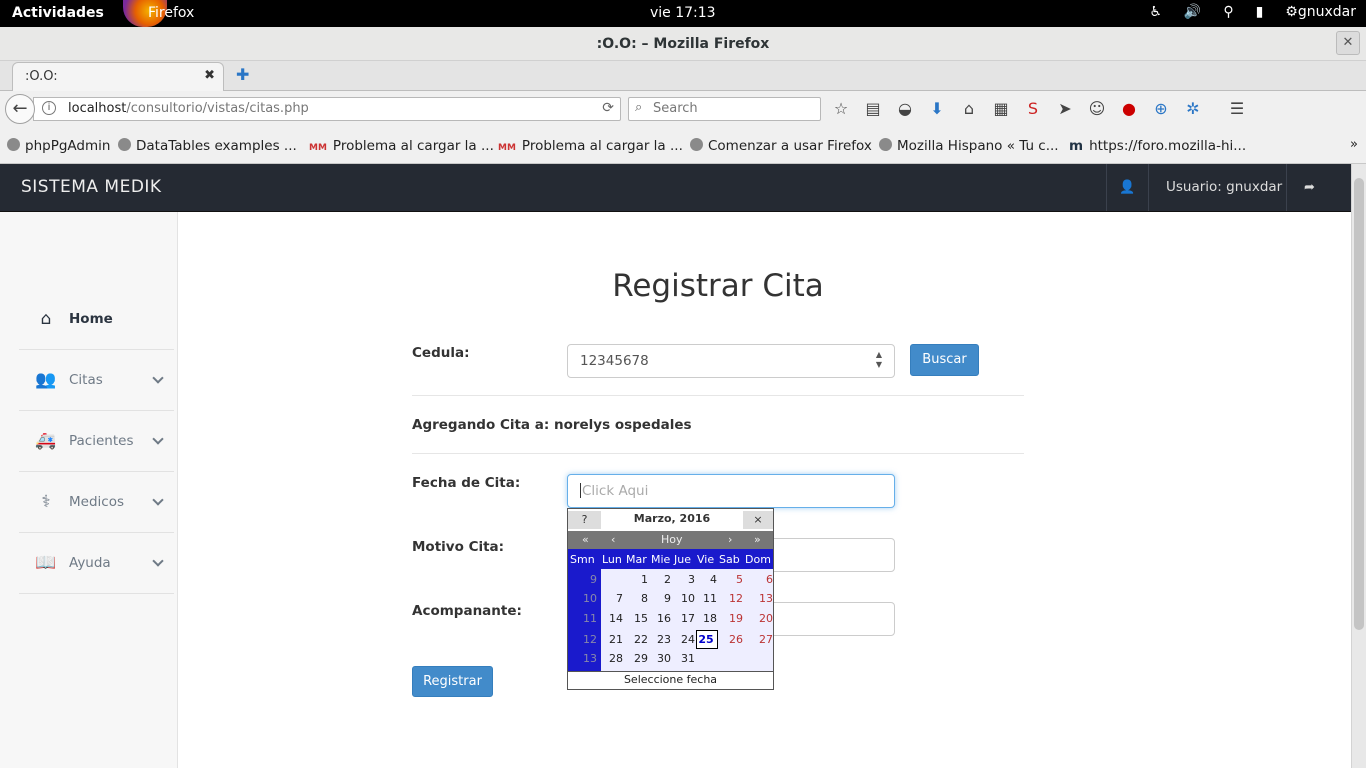 The image size is (1366, 768). Describe the element at coordinates (1001, 108) in the screenshot. I see `extension-icon: ▦` at that location.